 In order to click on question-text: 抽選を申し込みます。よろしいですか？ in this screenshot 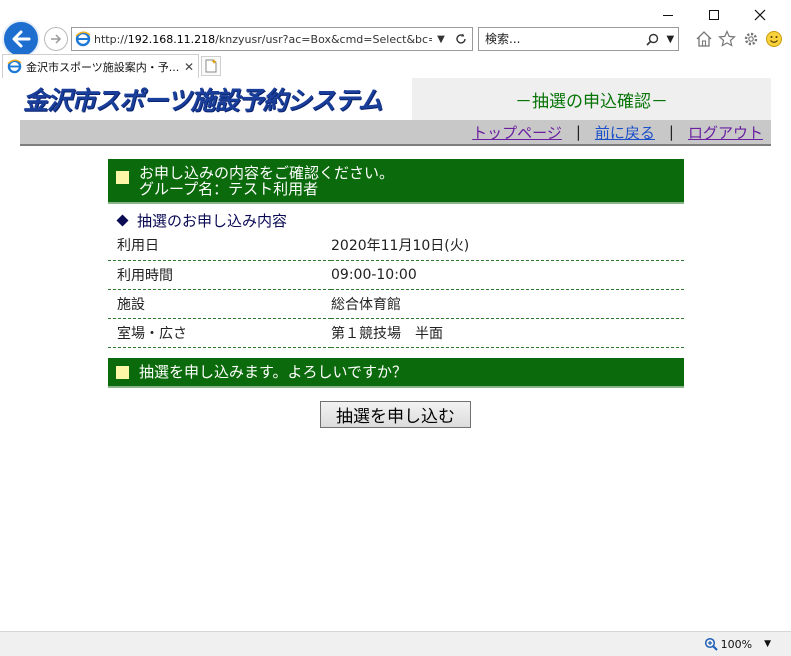, I will do `click(273, 372)`.